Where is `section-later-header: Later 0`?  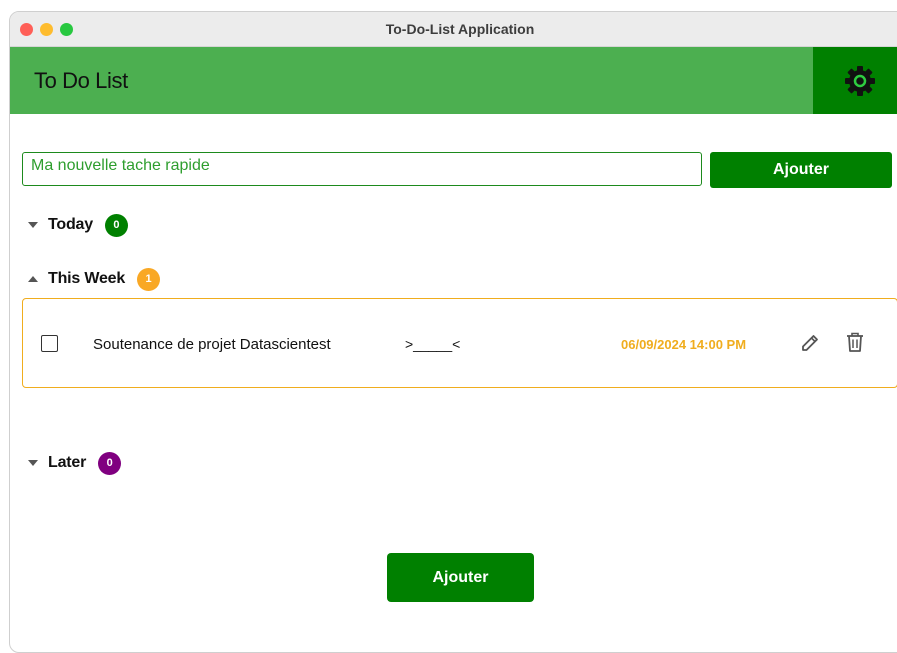 section-later-header: Later 0 is located at coordinates (75, 463).